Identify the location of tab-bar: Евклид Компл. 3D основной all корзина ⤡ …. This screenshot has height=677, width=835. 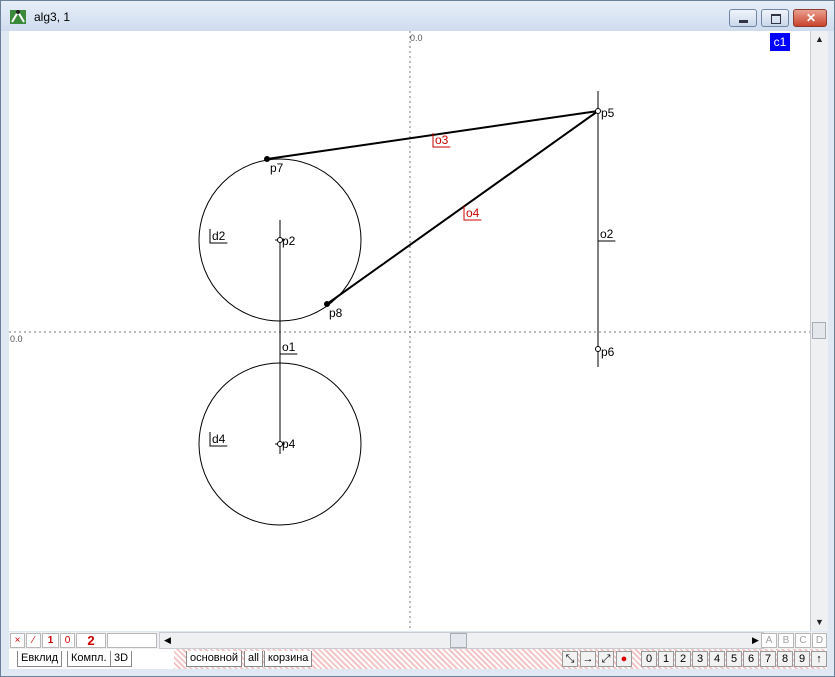
(418, 659).